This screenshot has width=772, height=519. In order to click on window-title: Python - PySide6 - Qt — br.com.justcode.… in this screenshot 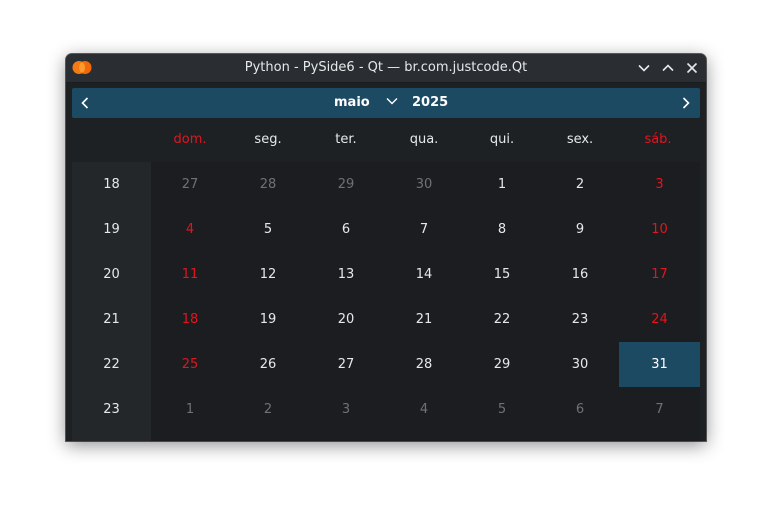, I will do `click(386, 67)`.